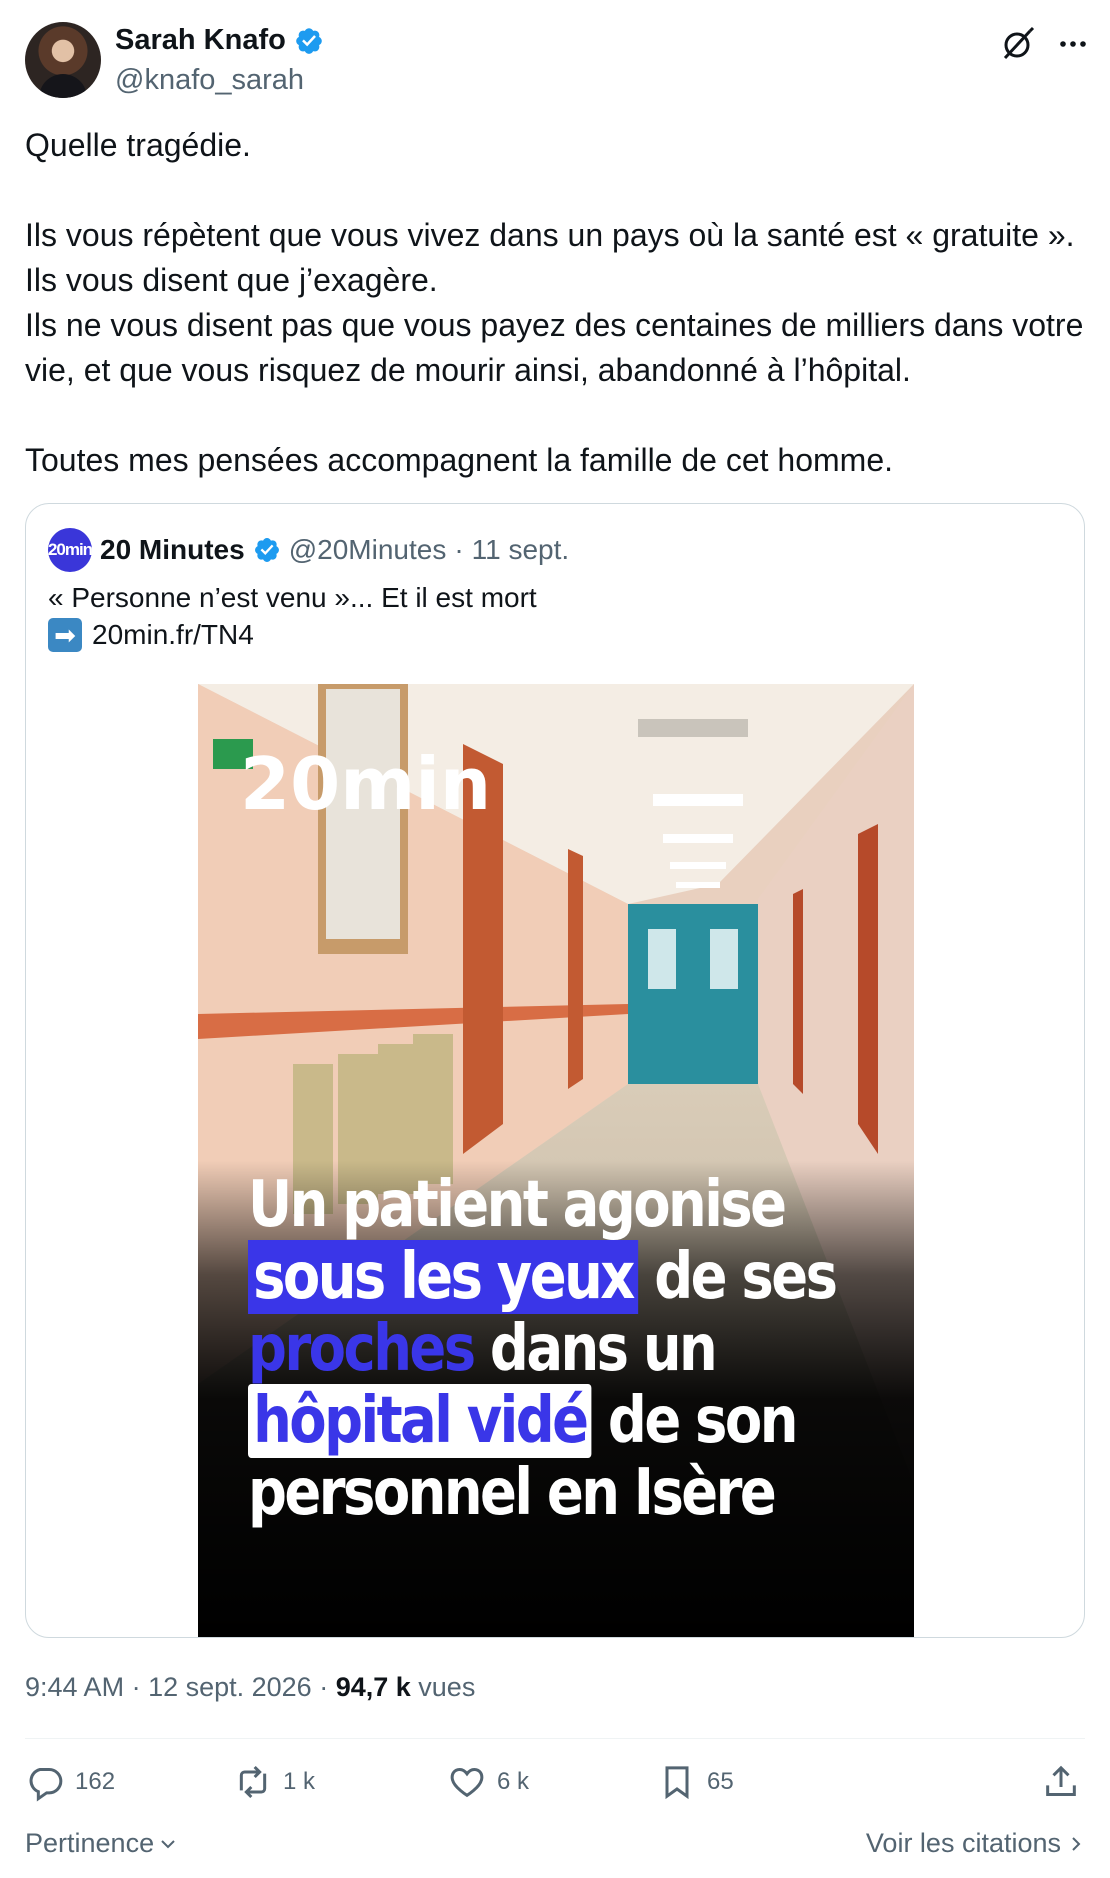 Image resolution: width=1110 pixels, height=1878 pixels. What do you see at coordinates (737, 1277) in the screenshot?
I see `headline-line-2-rest: de ses` at bounding box center [737, 1277].